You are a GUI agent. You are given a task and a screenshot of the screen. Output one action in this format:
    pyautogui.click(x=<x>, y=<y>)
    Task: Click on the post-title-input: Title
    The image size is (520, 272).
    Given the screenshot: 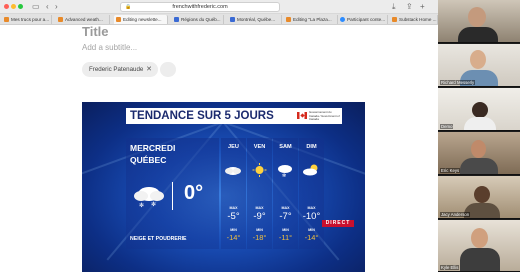 What is the action you would take?
    pyautogui.click(x=95, y=31)
    